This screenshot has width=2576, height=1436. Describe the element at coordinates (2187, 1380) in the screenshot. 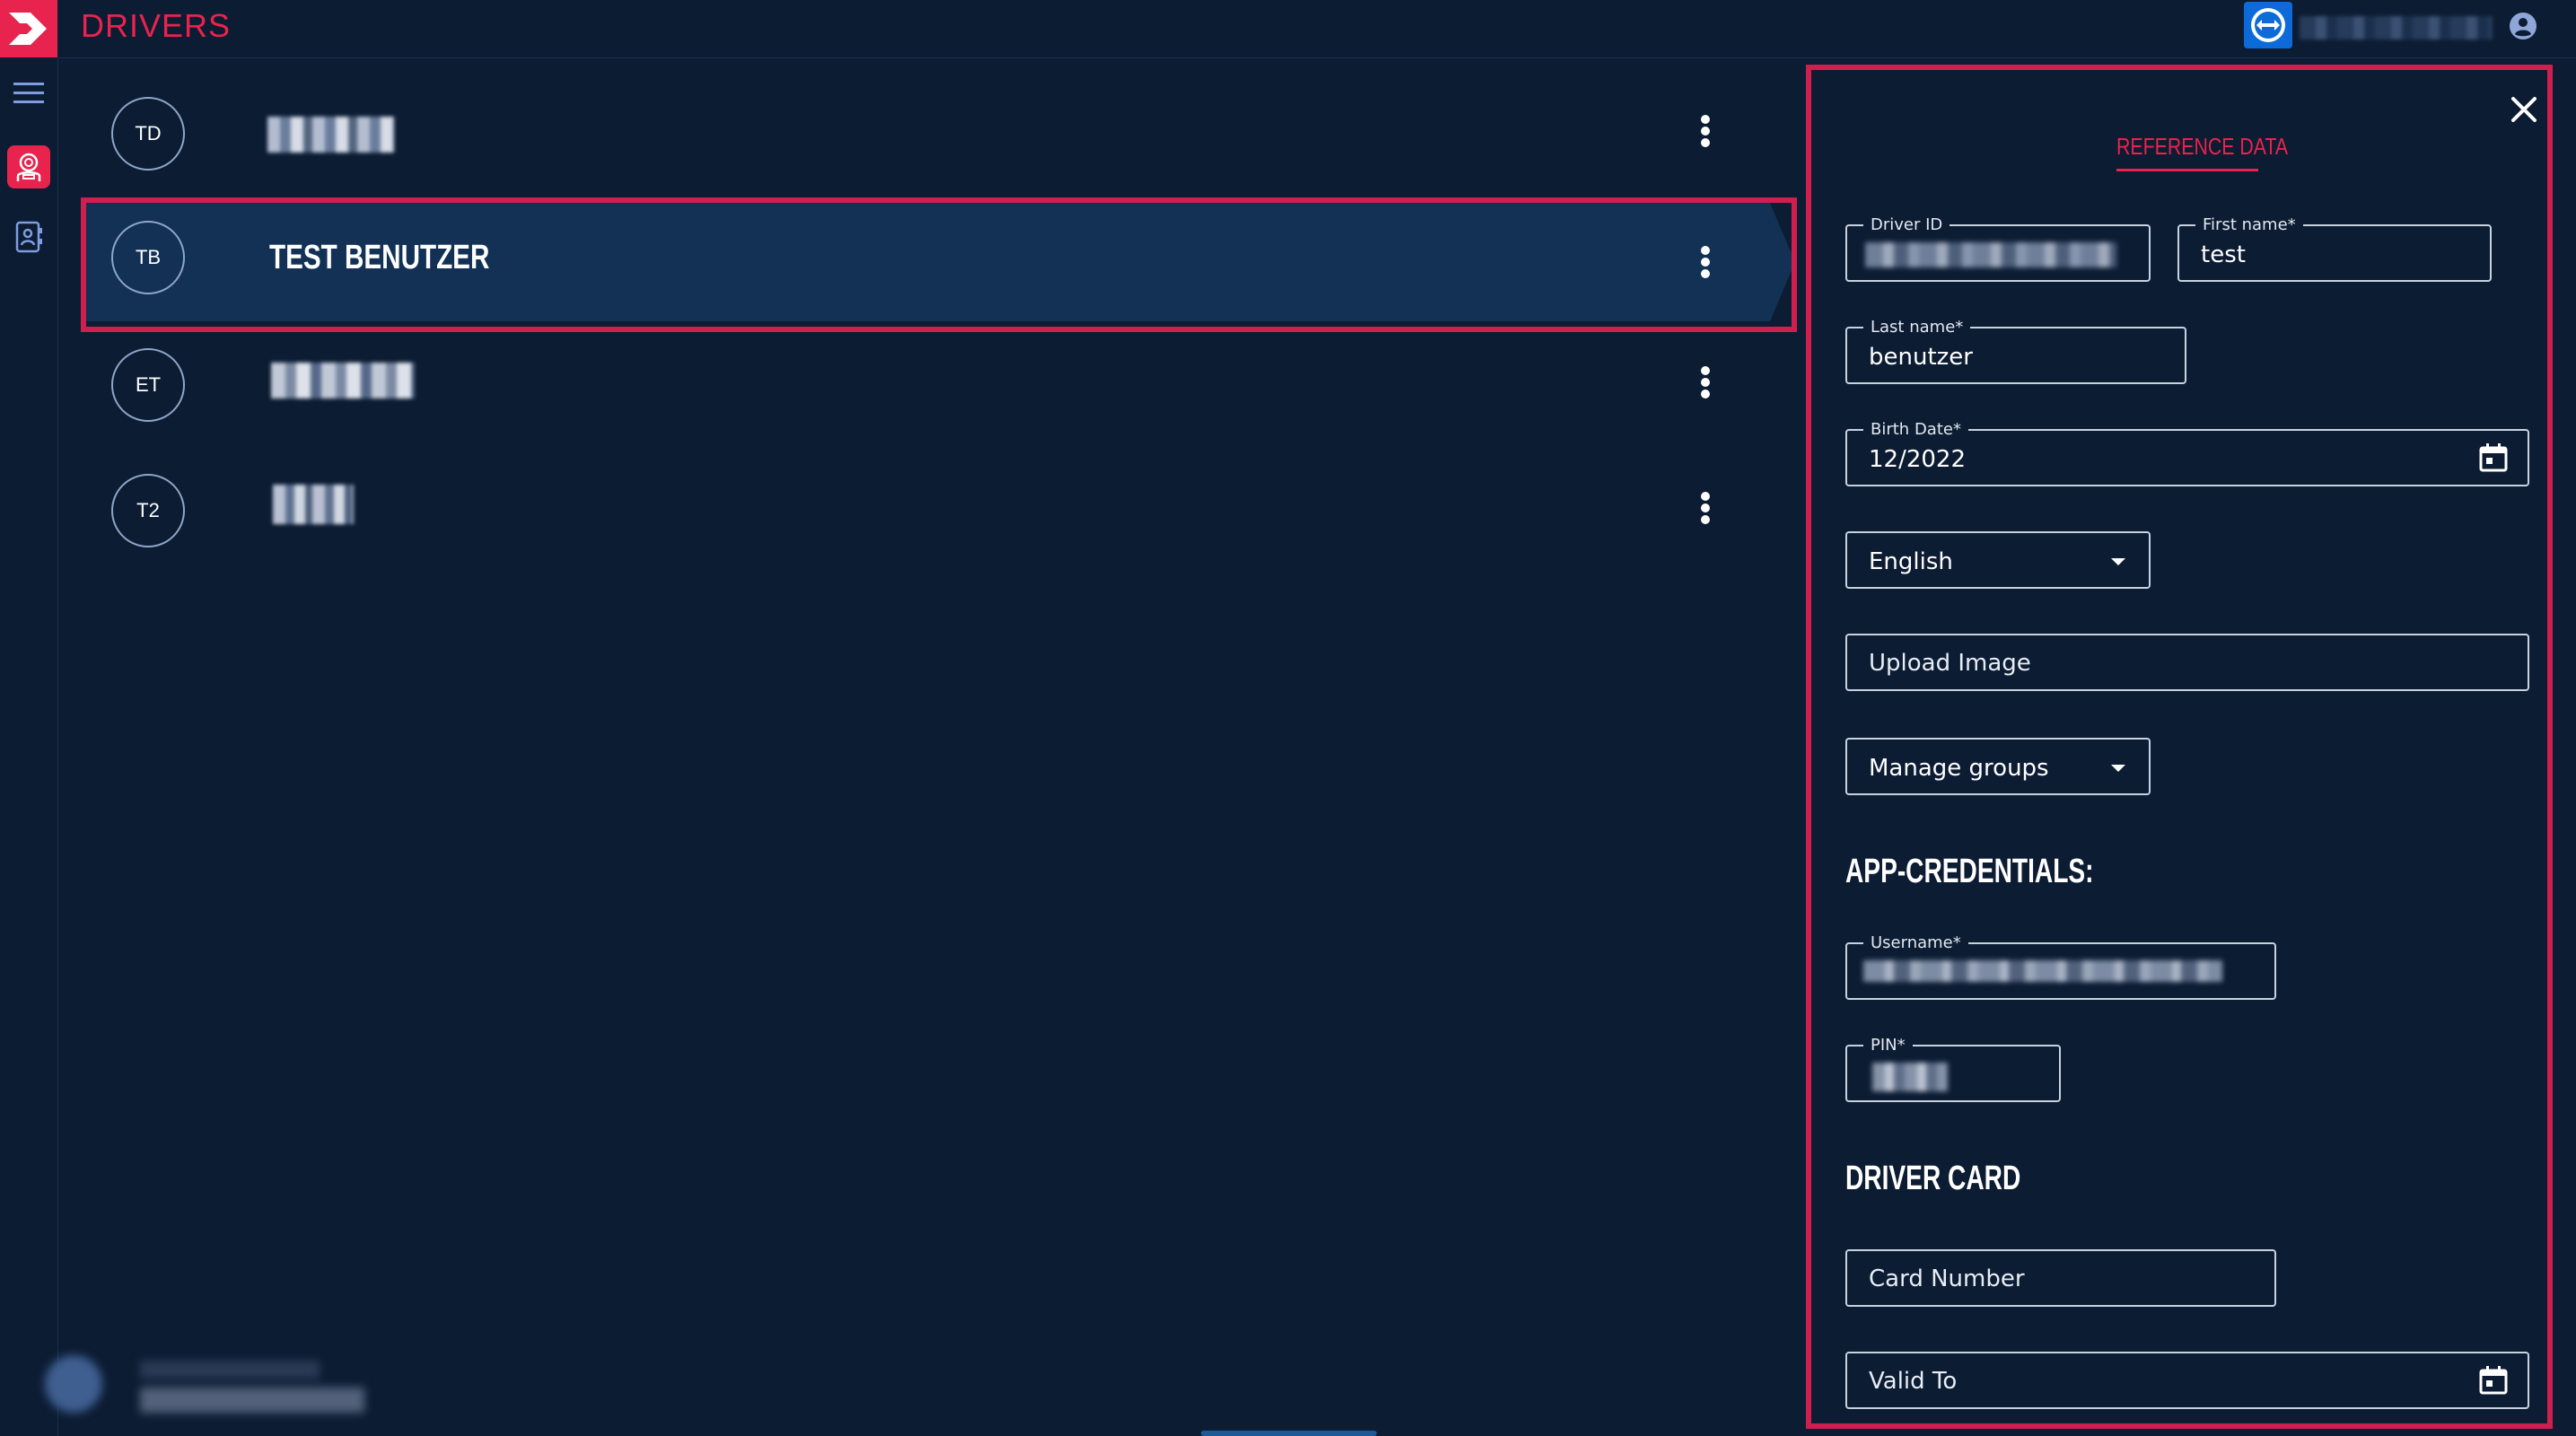

I see `valid-to-field: Valid To` at that location.